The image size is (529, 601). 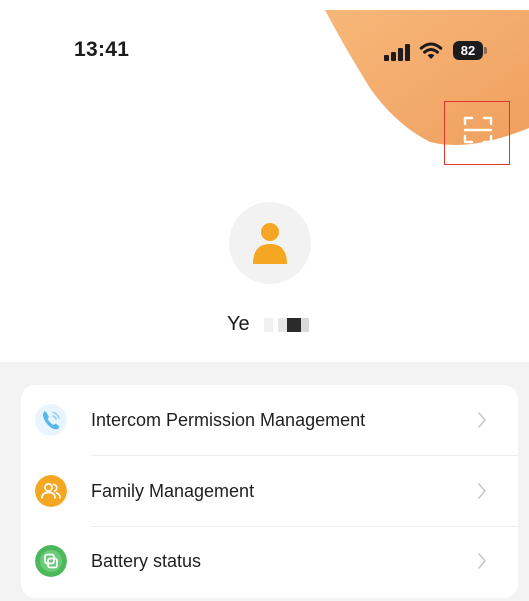 I want to click on user-avatar-icon, so click(x=270, y=243).